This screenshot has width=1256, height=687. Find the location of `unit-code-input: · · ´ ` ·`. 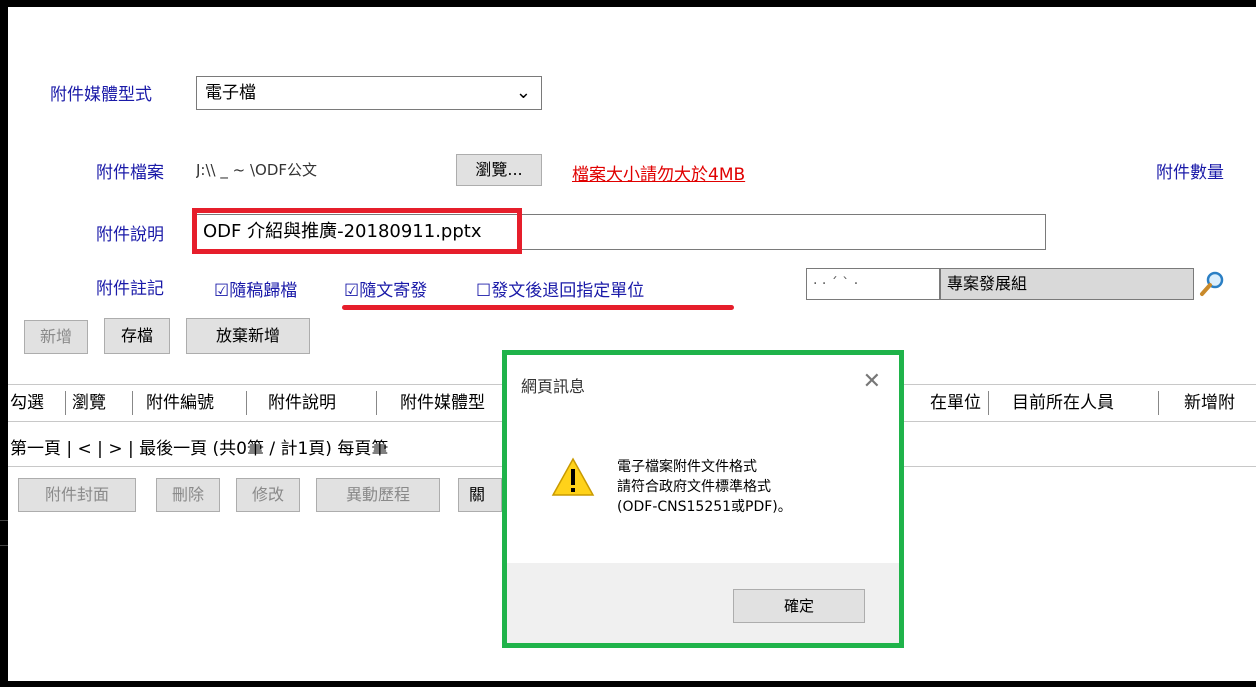

unit-code-input: · · ´ ` · is located at coordinates (873, 284).